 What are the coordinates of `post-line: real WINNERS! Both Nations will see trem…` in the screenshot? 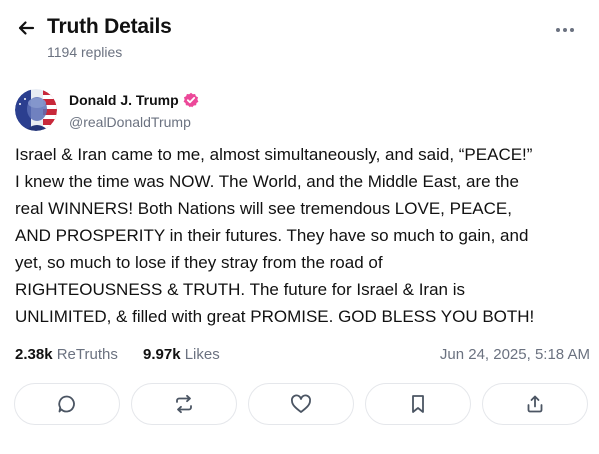 It's located at (263, 208).